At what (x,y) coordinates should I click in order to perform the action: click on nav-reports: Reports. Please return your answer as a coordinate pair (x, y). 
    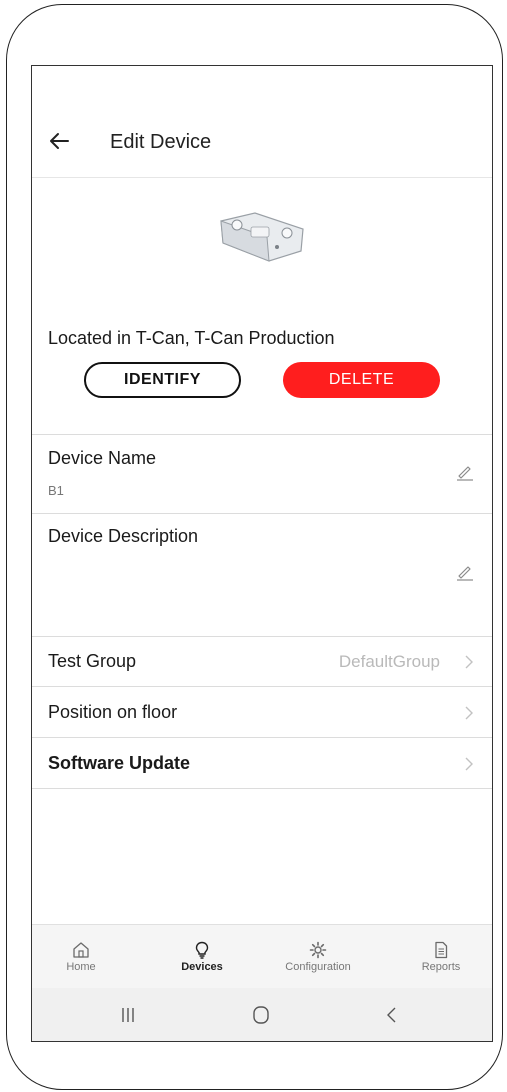
    Looking at the image, I should click on (441, 957).